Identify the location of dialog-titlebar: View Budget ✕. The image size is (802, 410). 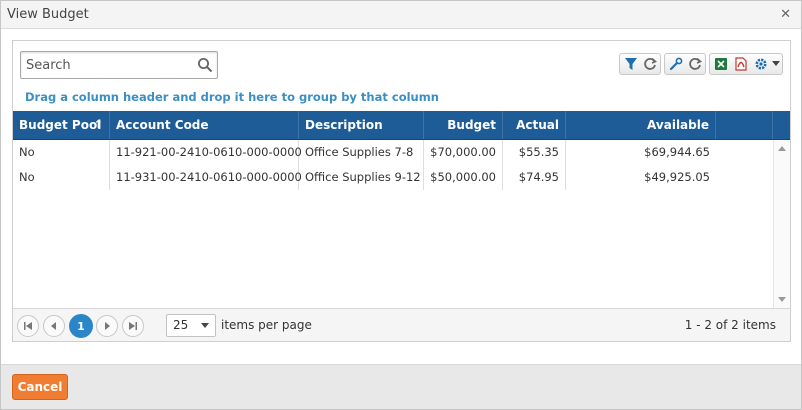
(401, 15).